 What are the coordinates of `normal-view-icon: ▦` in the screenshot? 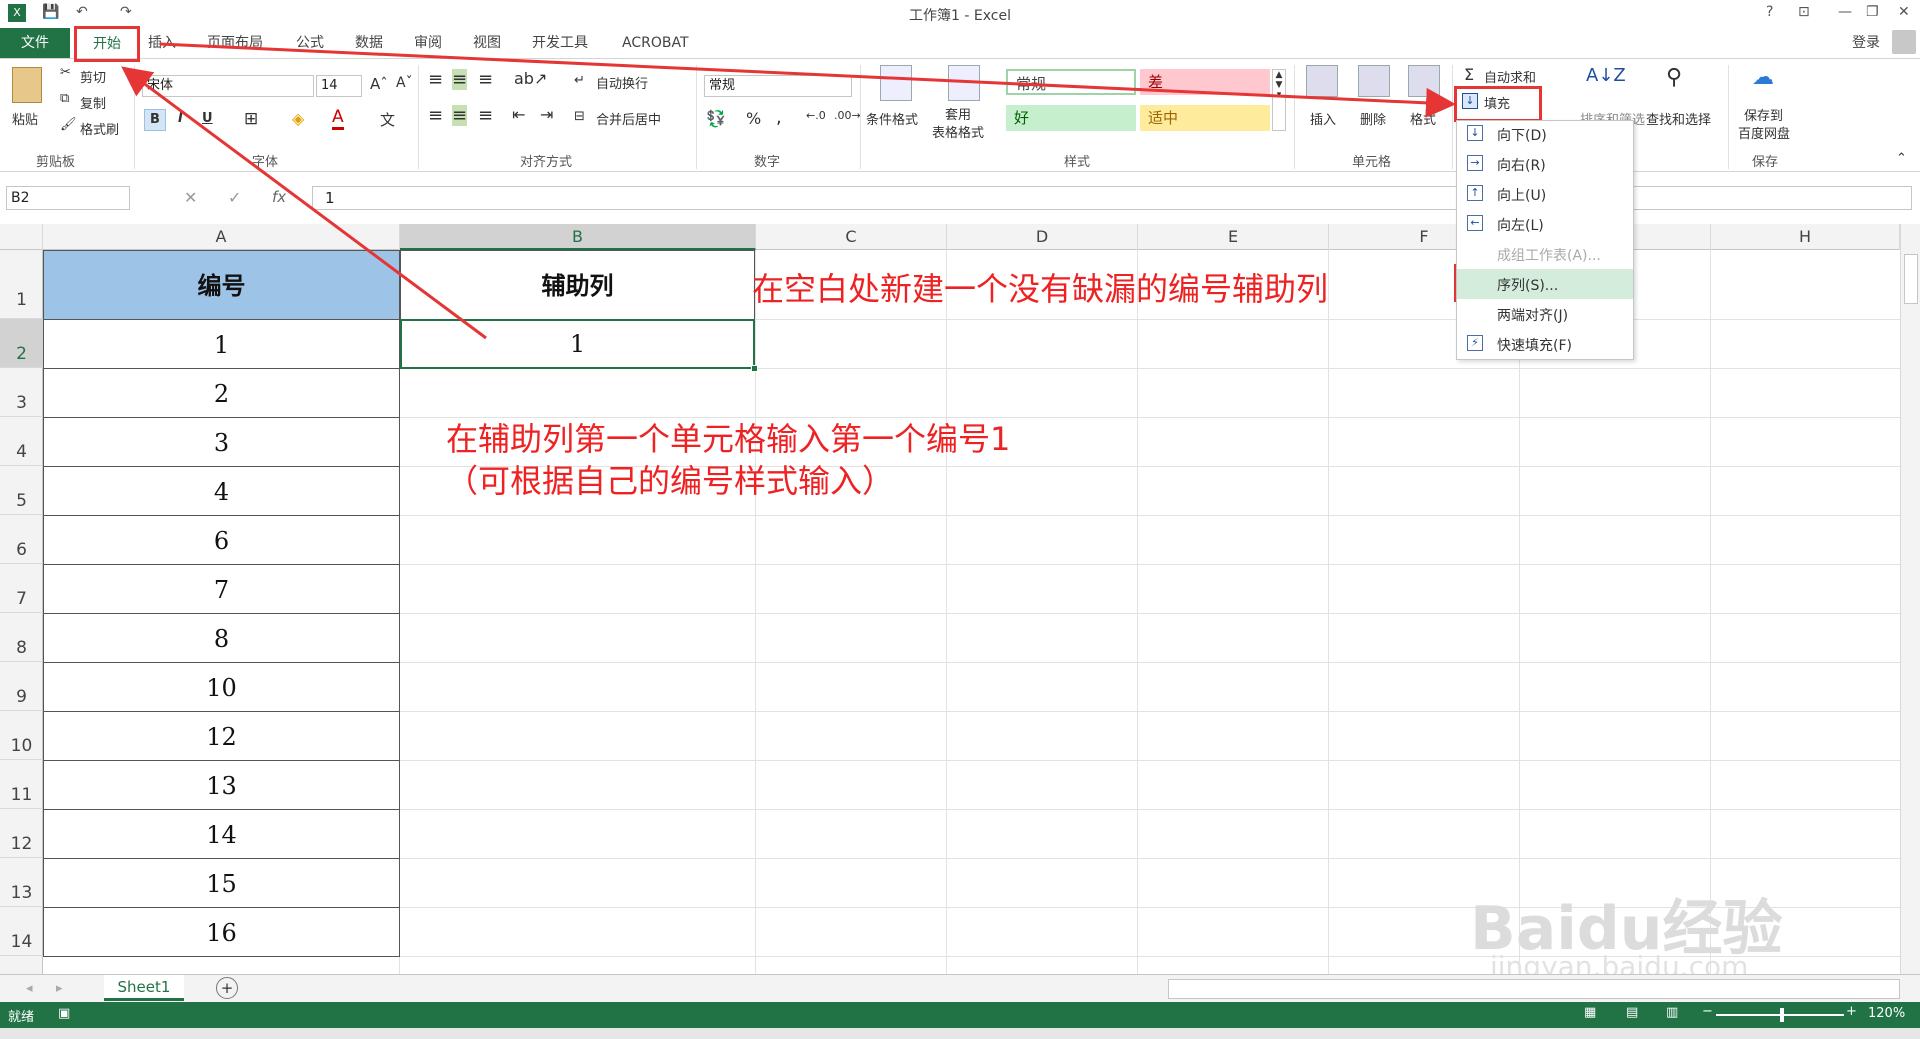 It's located at (1590, 1012).